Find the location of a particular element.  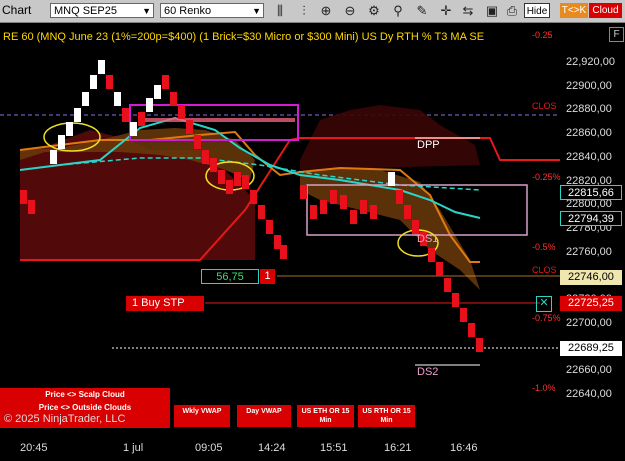

properties-icon: ⚙ is located at coordinates (374, 11).